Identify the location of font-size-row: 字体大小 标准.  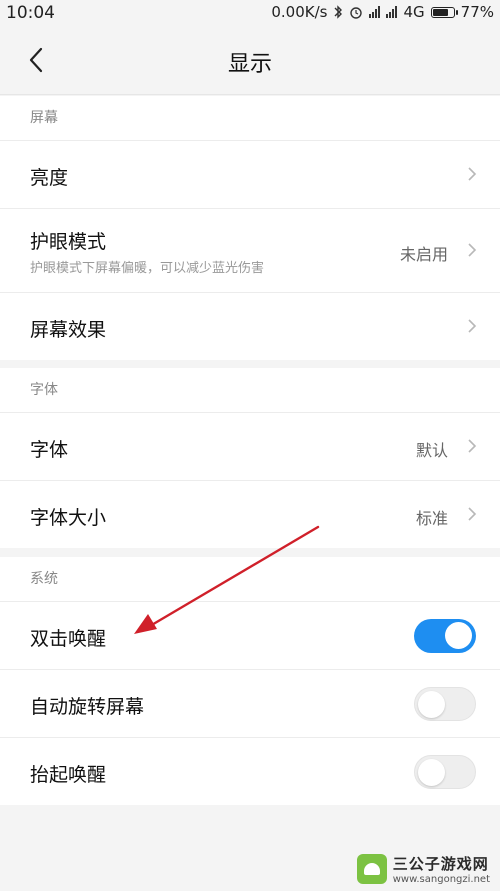
(250, 514).